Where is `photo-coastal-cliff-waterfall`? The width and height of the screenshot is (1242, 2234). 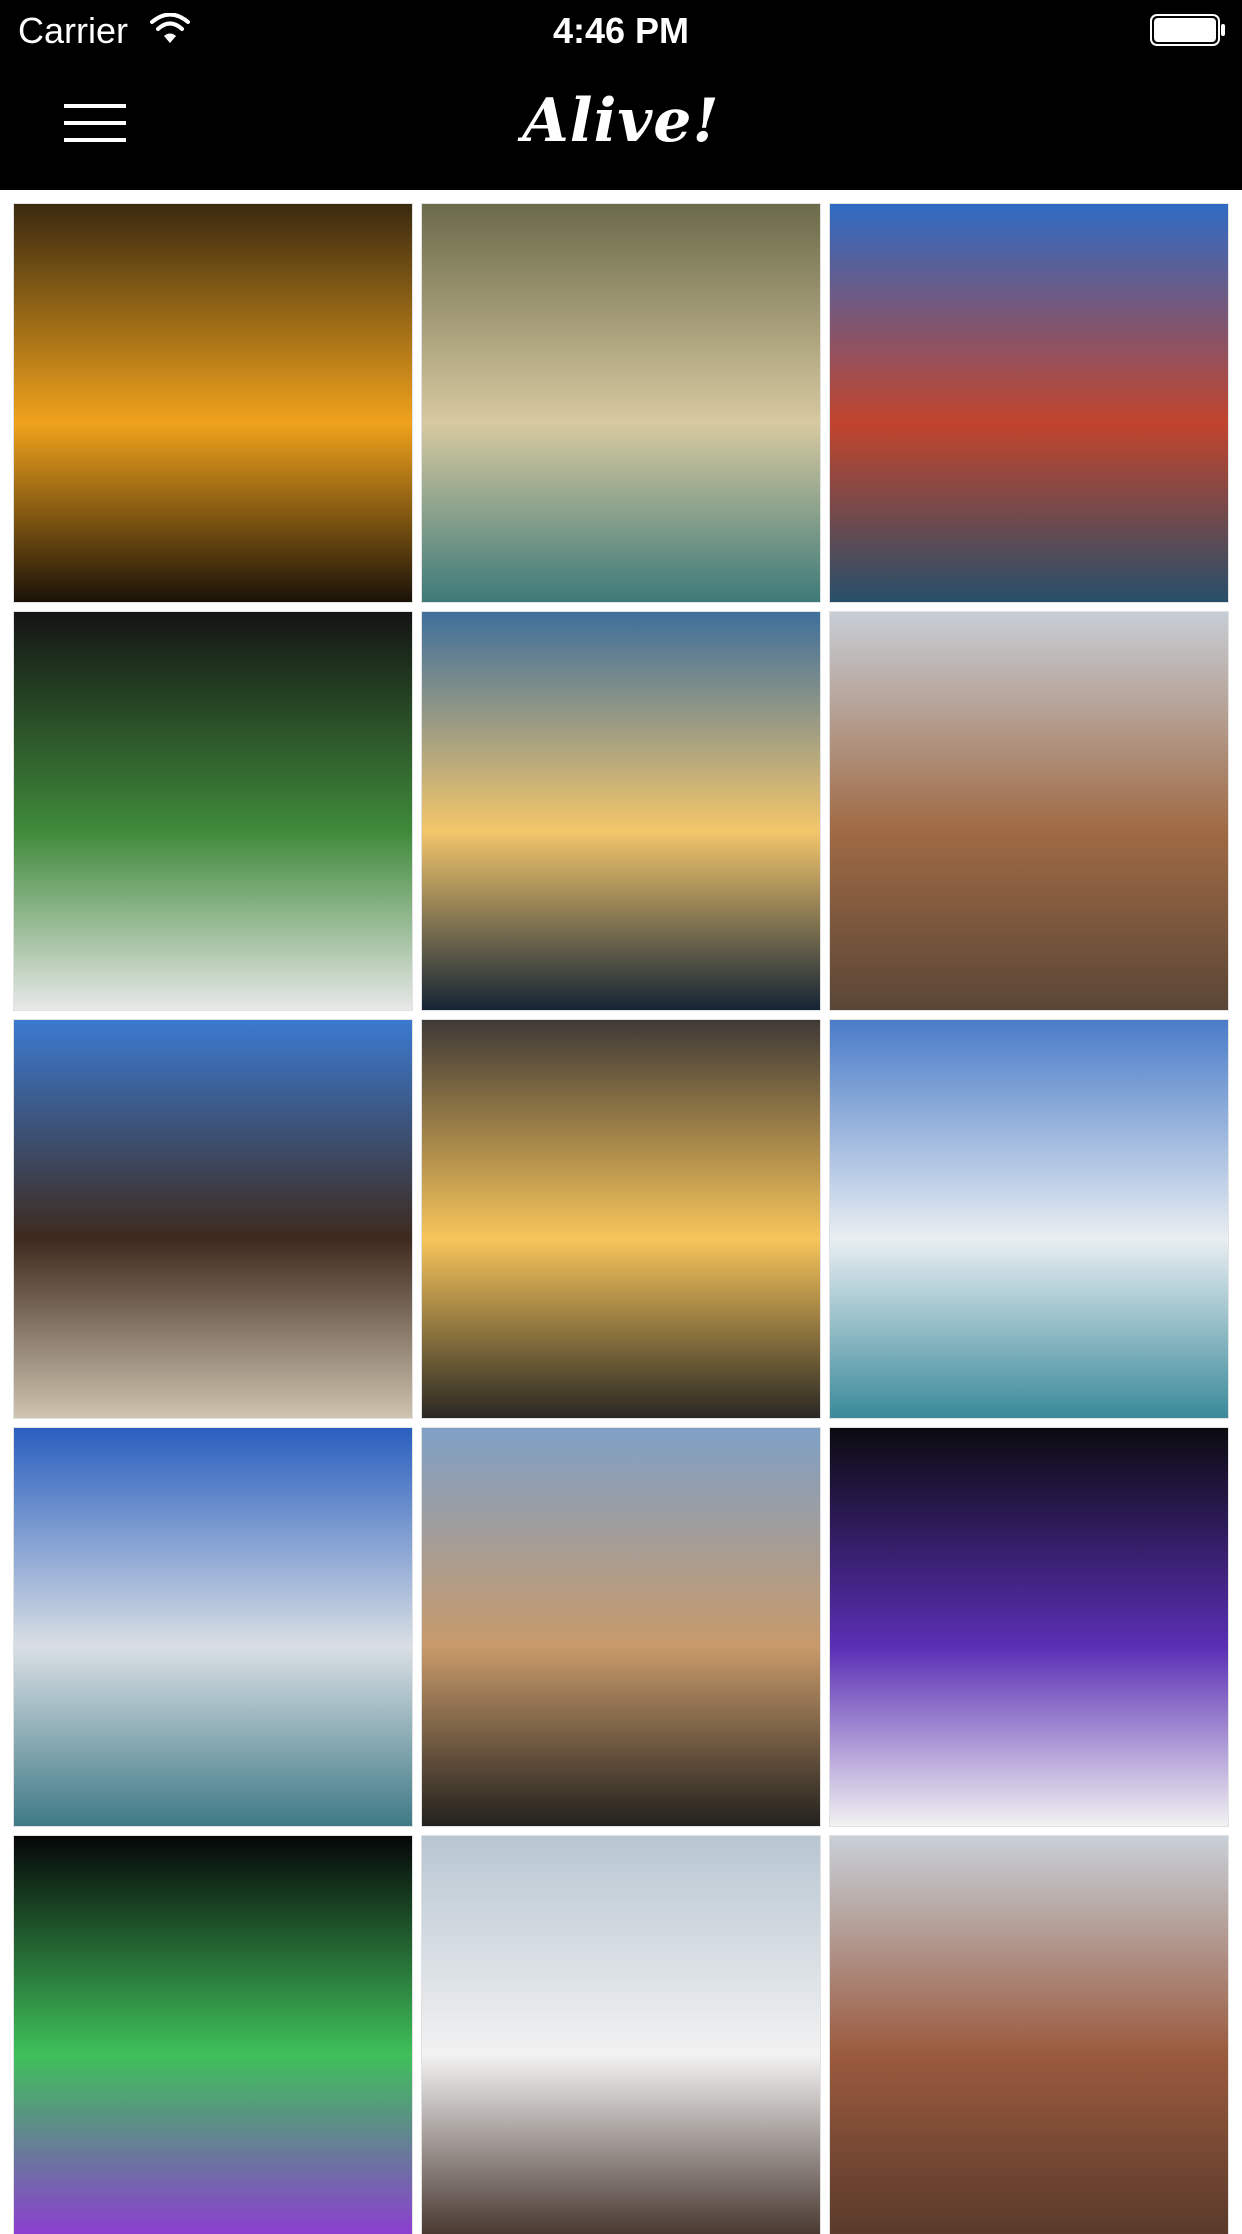 photo-coastal-cliff-waterfall is located at coordinates (621, 403).